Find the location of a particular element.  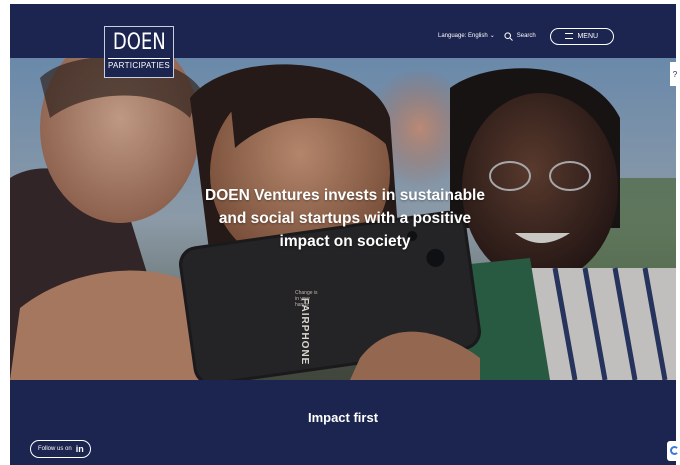

search-label: Search is located at coordinates (526, 36).